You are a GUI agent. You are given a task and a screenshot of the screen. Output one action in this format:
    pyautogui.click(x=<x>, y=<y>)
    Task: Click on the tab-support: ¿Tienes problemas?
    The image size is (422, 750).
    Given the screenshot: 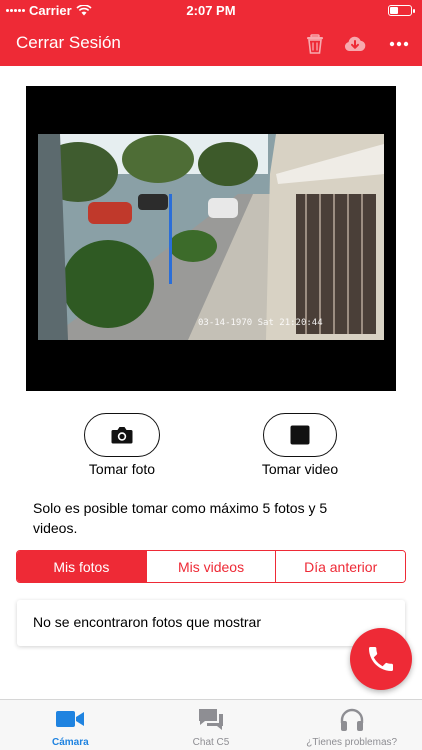 What is the action you would take?
    pyautogui.click(x=351, y=725)
    